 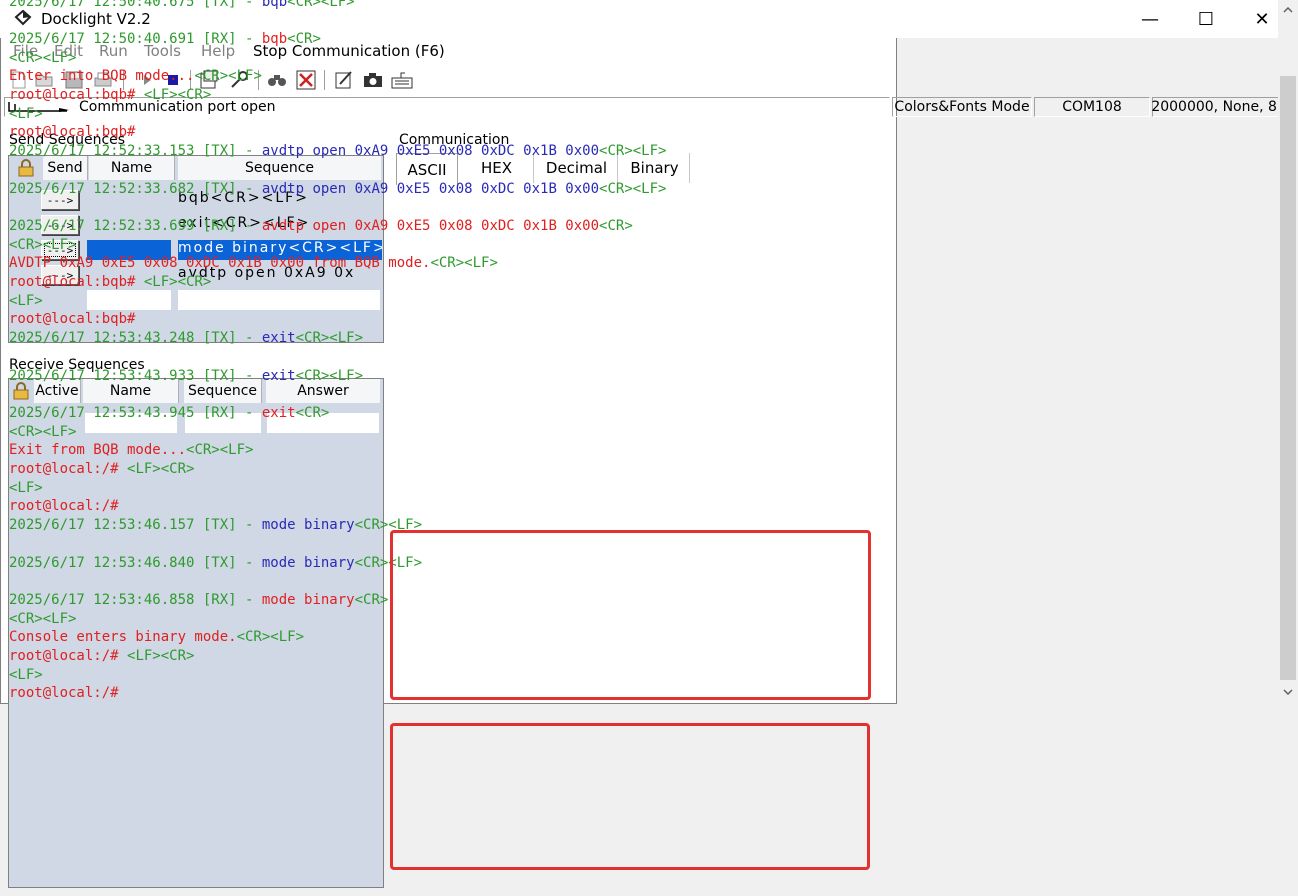 I want to click on log-segment: 2025/6/17 12:52:33.682 [TX] -, so click(x=135, y=188).